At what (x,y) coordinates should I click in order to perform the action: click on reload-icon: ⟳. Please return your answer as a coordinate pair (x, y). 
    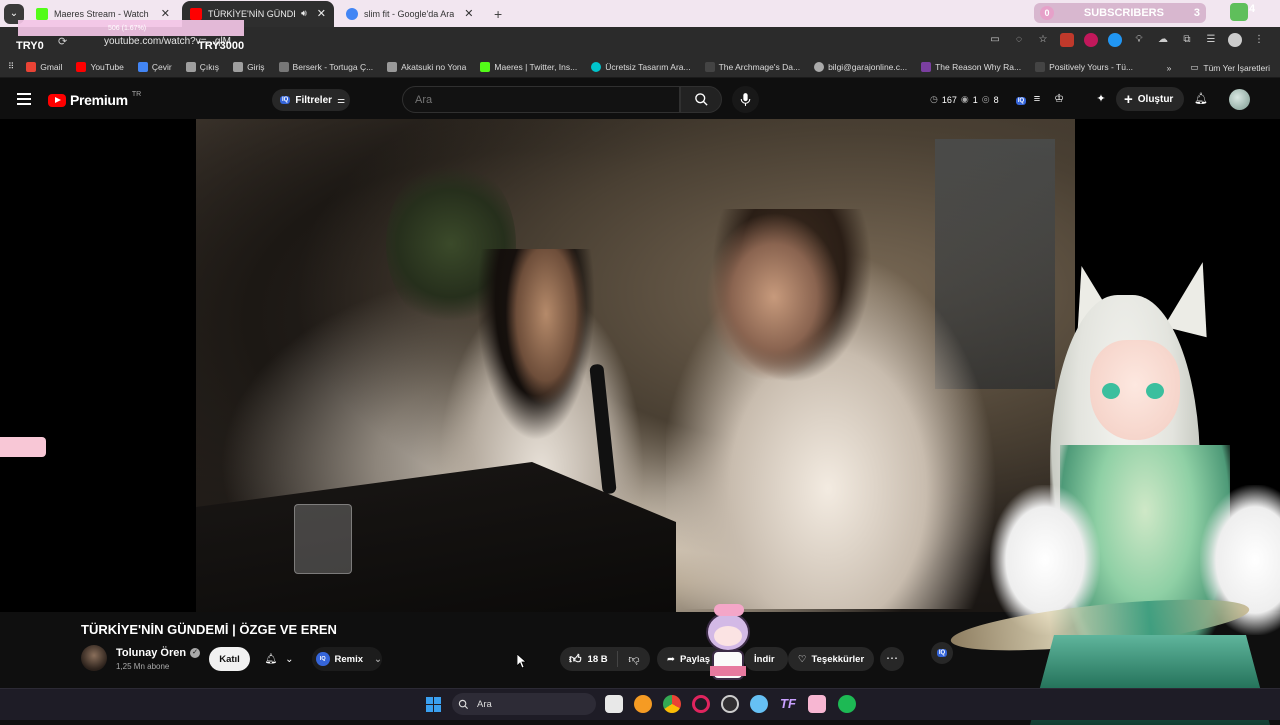
    Looking at the image, I should click on (62, 41).